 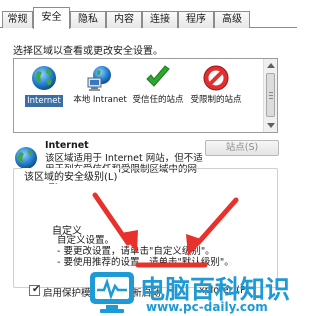 I want to click on zone-intranet: 本地 Intranet, so click(x=100, y=95).